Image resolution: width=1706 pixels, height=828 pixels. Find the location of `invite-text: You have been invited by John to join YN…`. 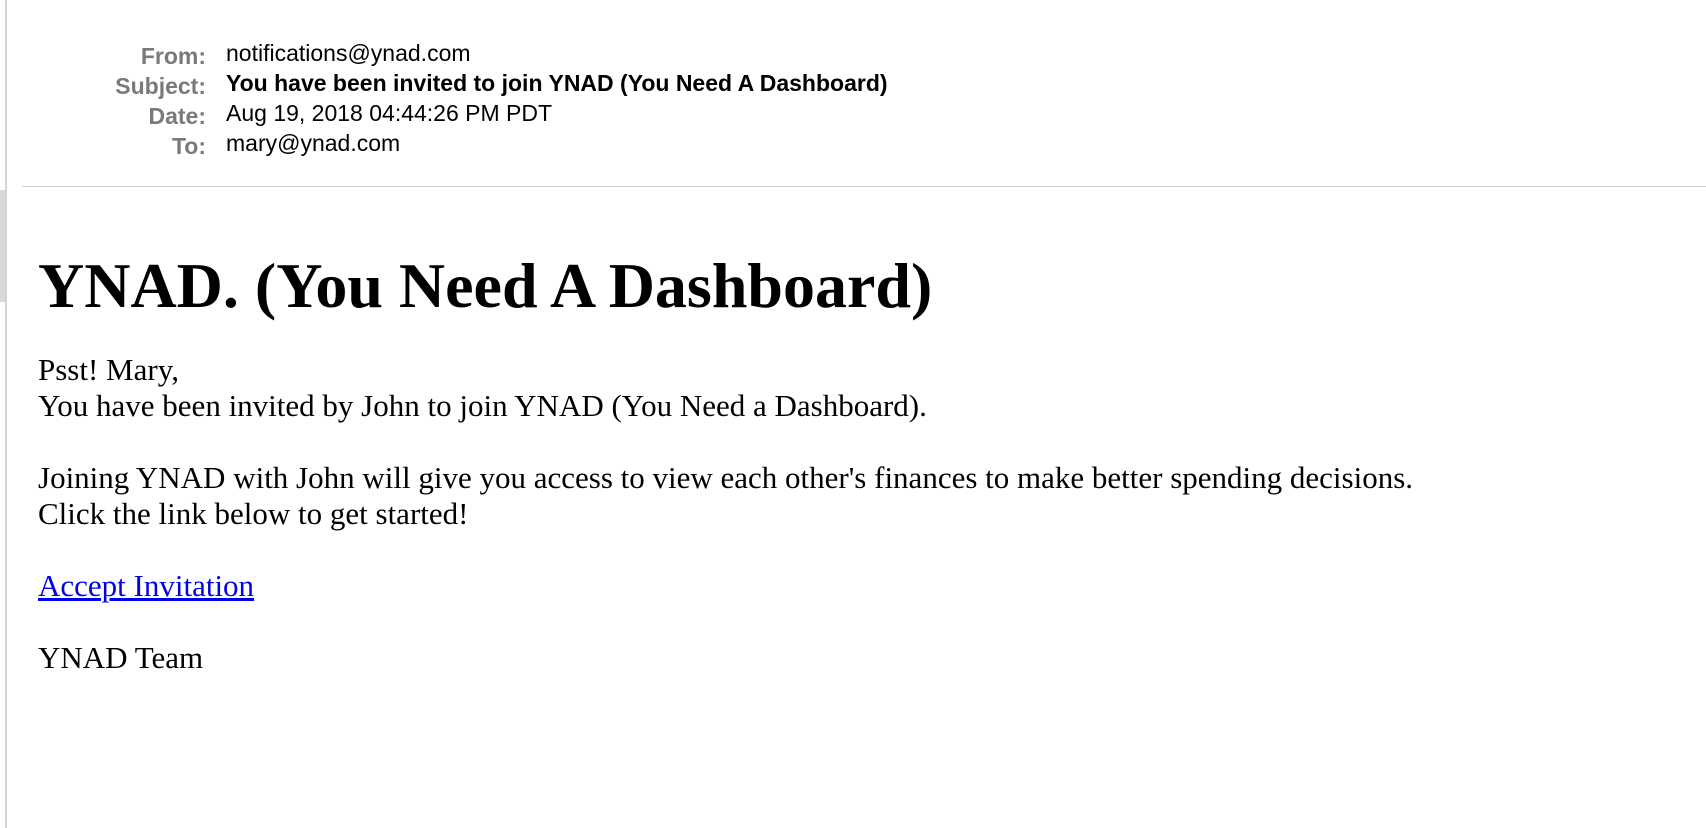

invite-text: You have been invited by John to join YN… is located at coordinates (482, 405).